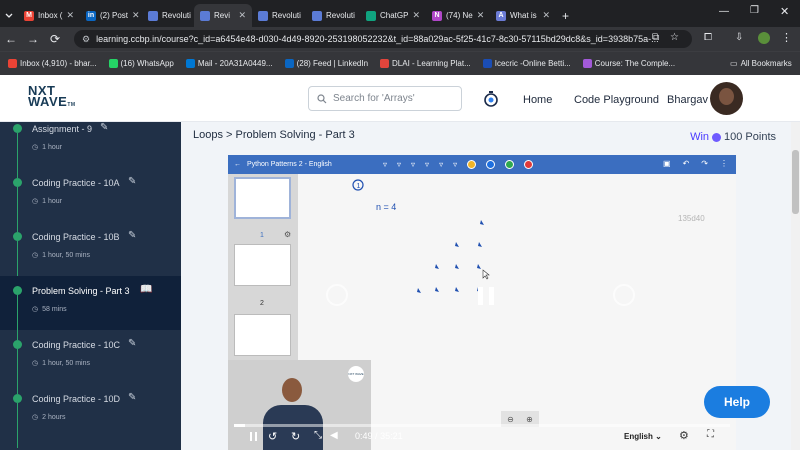 This screenshot has width=800, height=450. I want to click on laser-tool-icon: ▿, so click(455, 164).